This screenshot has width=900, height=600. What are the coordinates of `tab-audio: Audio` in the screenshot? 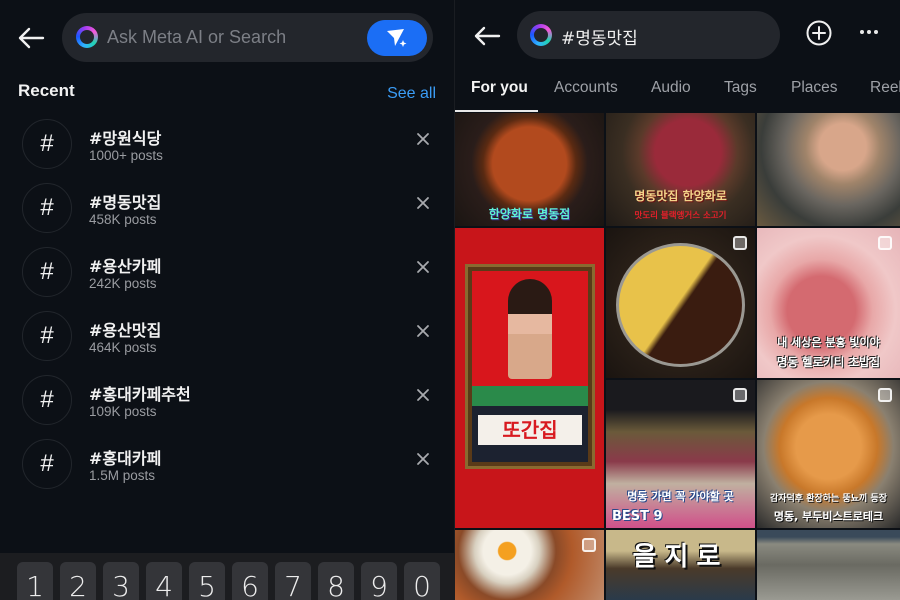 It's located at (671, 88).